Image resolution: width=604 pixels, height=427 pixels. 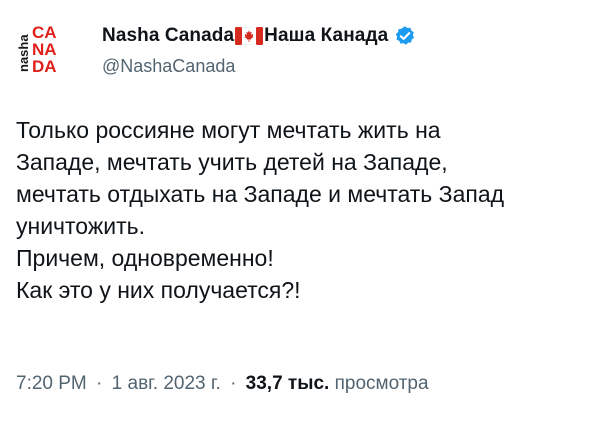 I want to click on tweet-line: уничтожить., so click(x=80, y=226).